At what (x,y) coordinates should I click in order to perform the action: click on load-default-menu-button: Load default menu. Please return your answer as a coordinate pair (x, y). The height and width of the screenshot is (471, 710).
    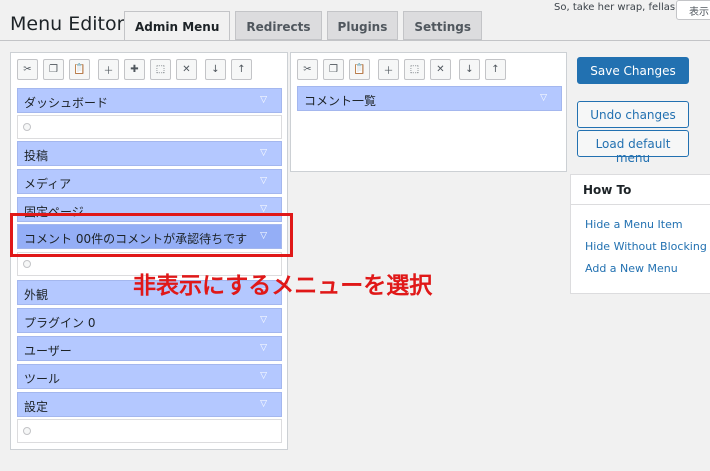
    Looking at the image, I should click on (633, 147).